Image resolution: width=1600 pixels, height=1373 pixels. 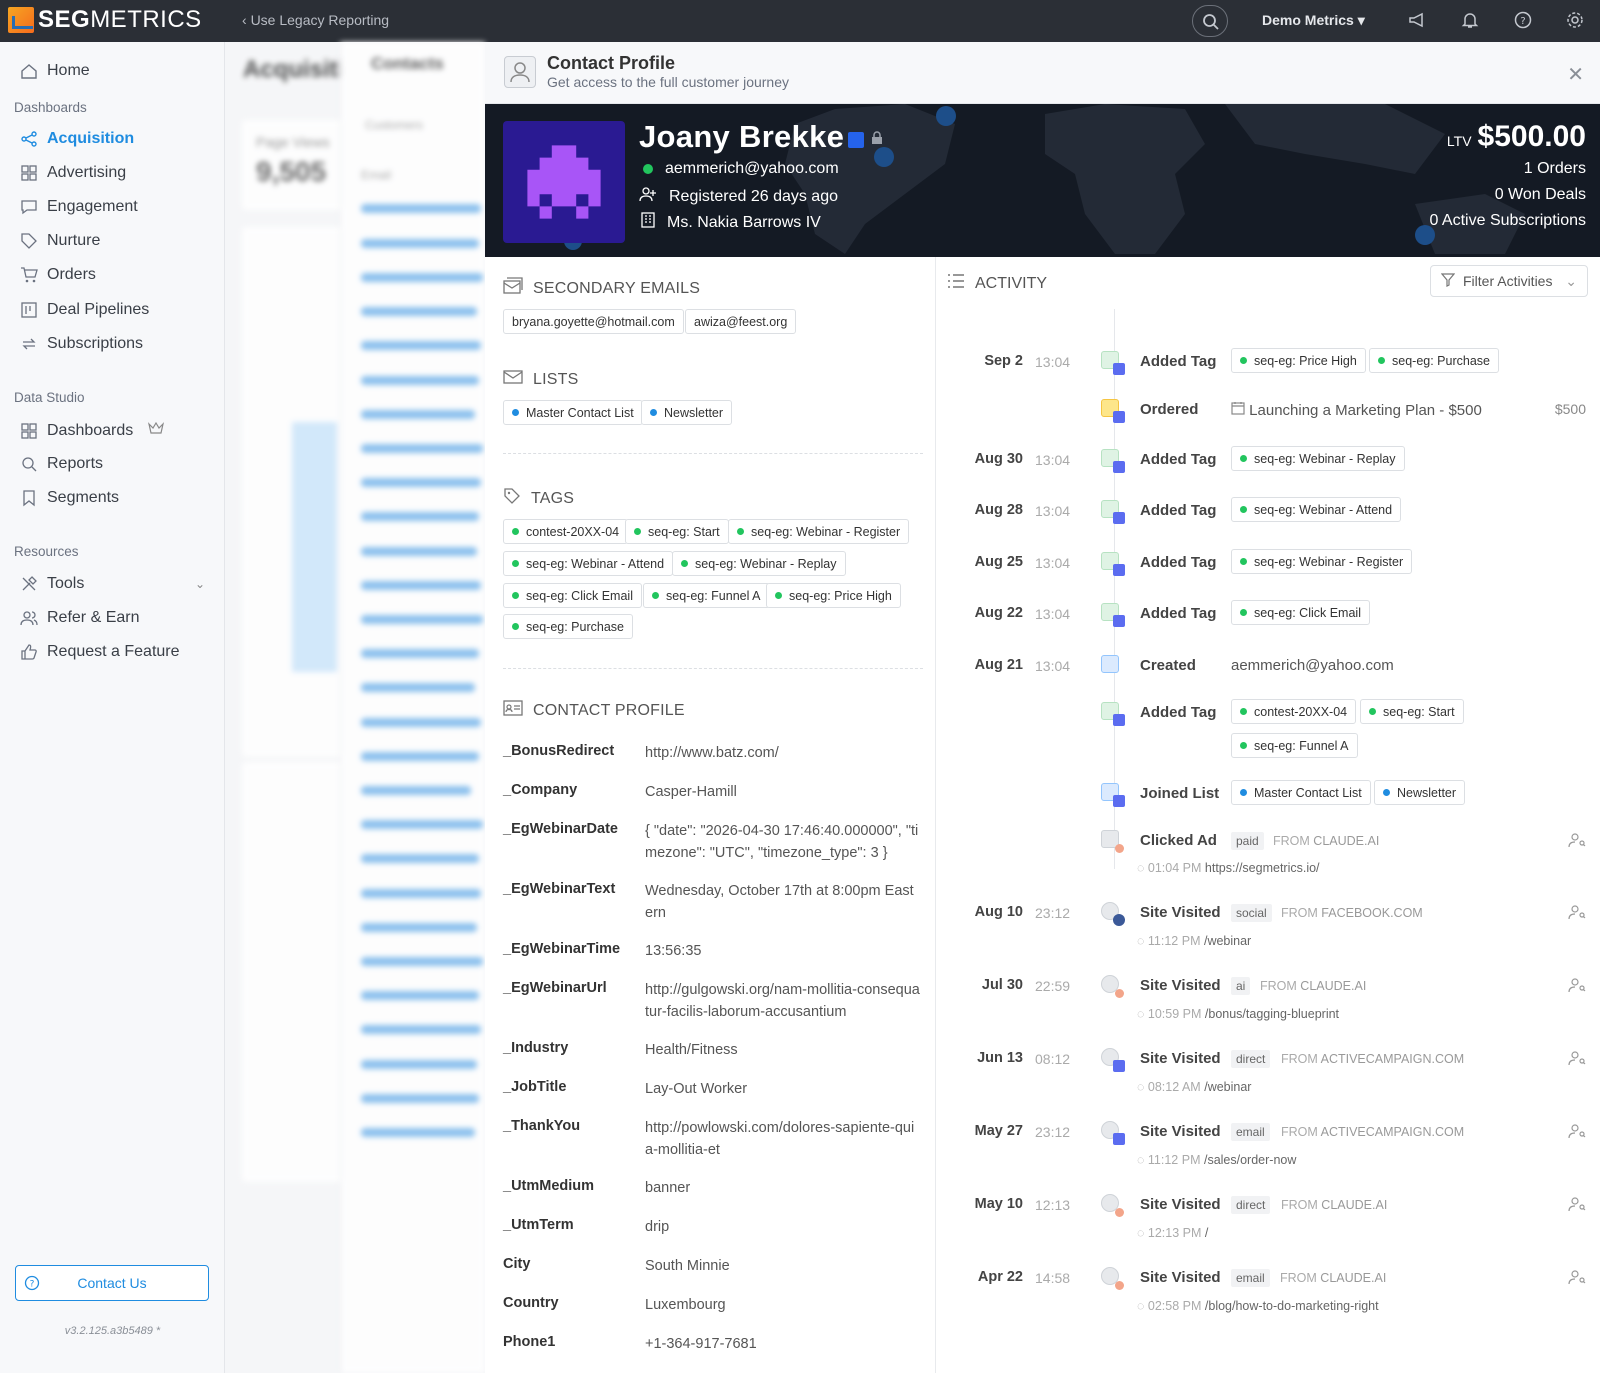 I want to click on page-visit-detail: ◌ 08:12 AM /webinar, so click(x=1194, y=1087).